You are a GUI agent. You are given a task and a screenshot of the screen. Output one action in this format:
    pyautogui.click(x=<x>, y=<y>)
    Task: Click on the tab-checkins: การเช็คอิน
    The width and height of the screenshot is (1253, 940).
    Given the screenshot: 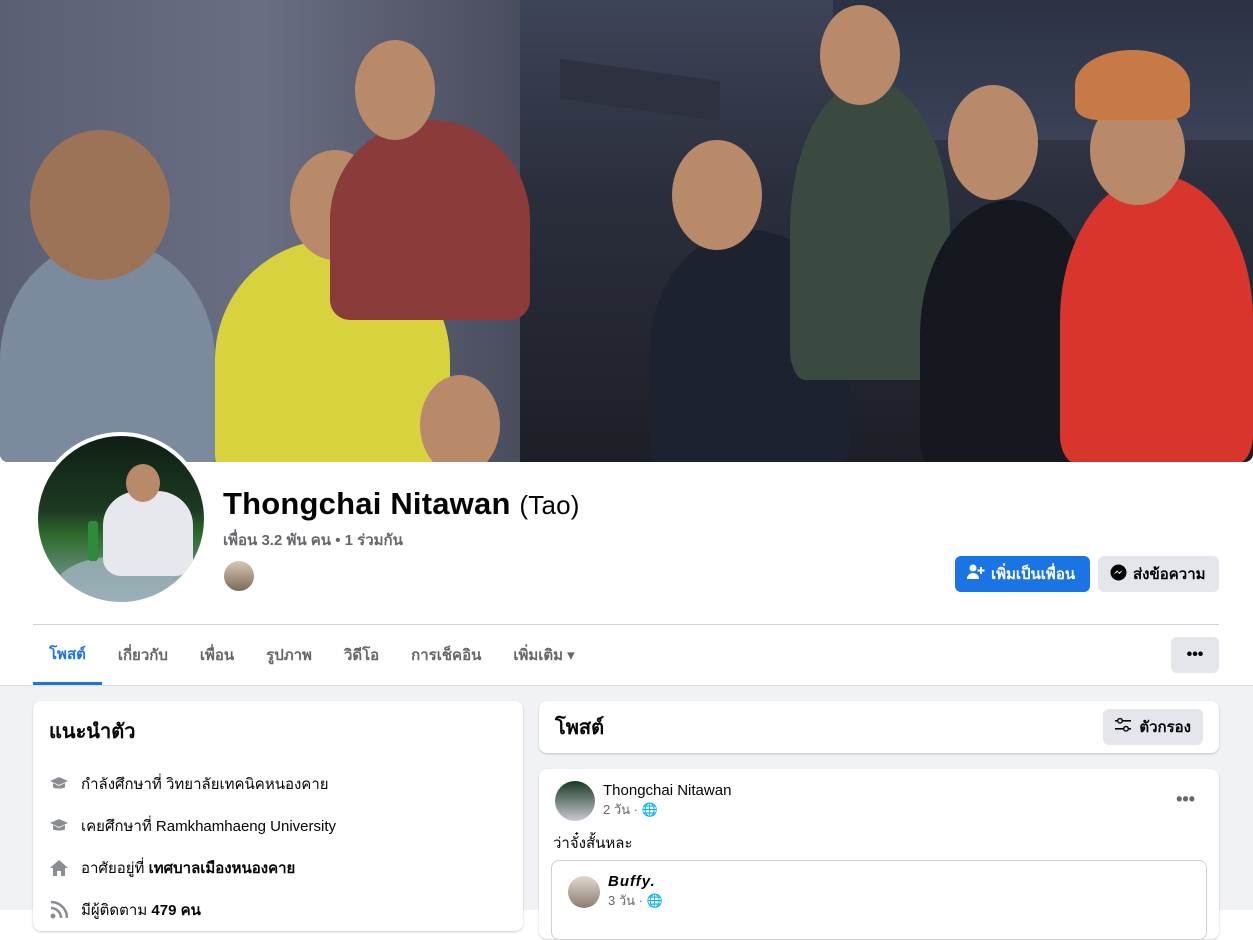 What is the action you would take?
    pyautogui.click(x=446, y=655)
    